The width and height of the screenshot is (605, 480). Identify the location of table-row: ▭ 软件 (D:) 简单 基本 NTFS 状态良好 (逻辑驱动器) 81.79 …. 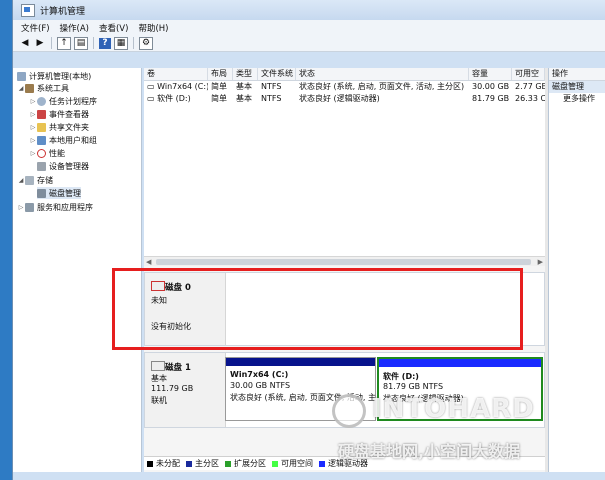
(344, 99).